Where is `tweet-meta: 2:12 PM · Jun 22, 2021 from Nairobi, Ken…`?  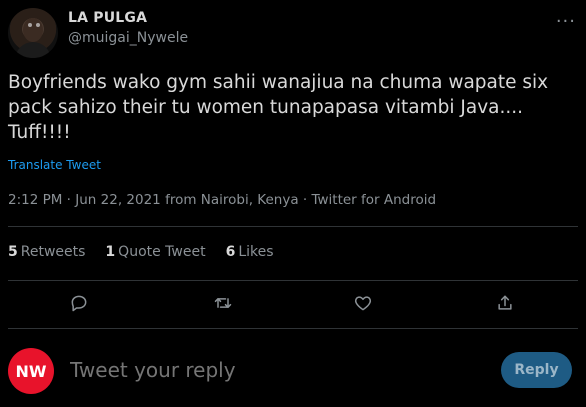 tweet-meta: 2:12 PM · Jun 22, 2021 from Nairobi, Ken… is located at coordinates (222, 200).